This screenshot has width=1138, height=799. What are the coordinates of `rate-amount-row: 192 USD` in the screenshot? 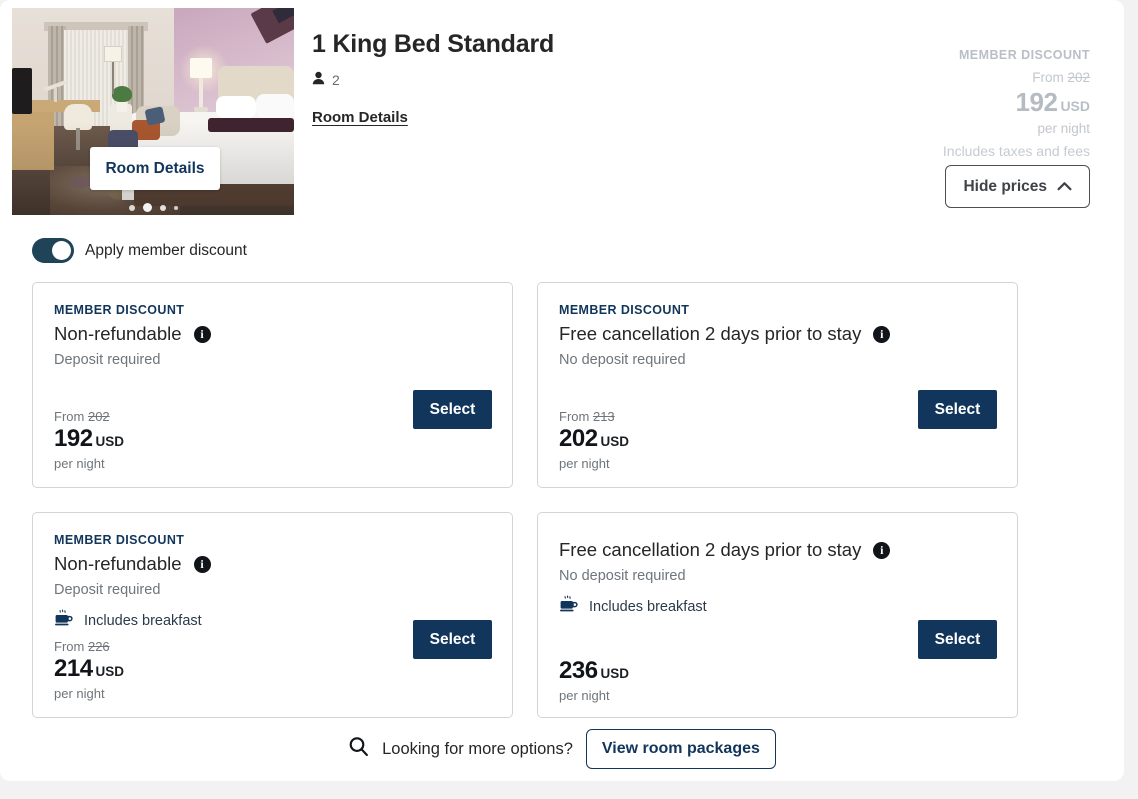 It's located at (89, 439).